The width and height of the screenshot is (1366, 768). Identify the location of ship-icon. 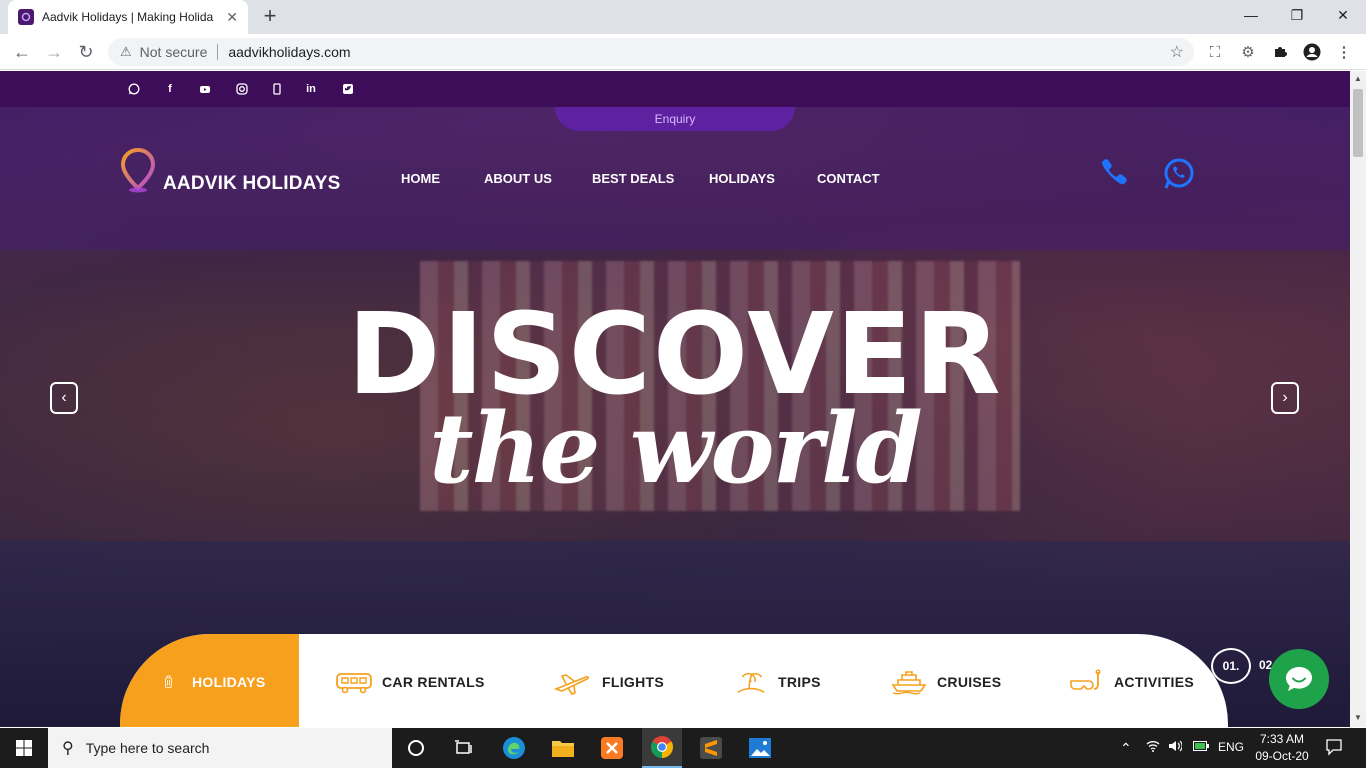
(909, 683).